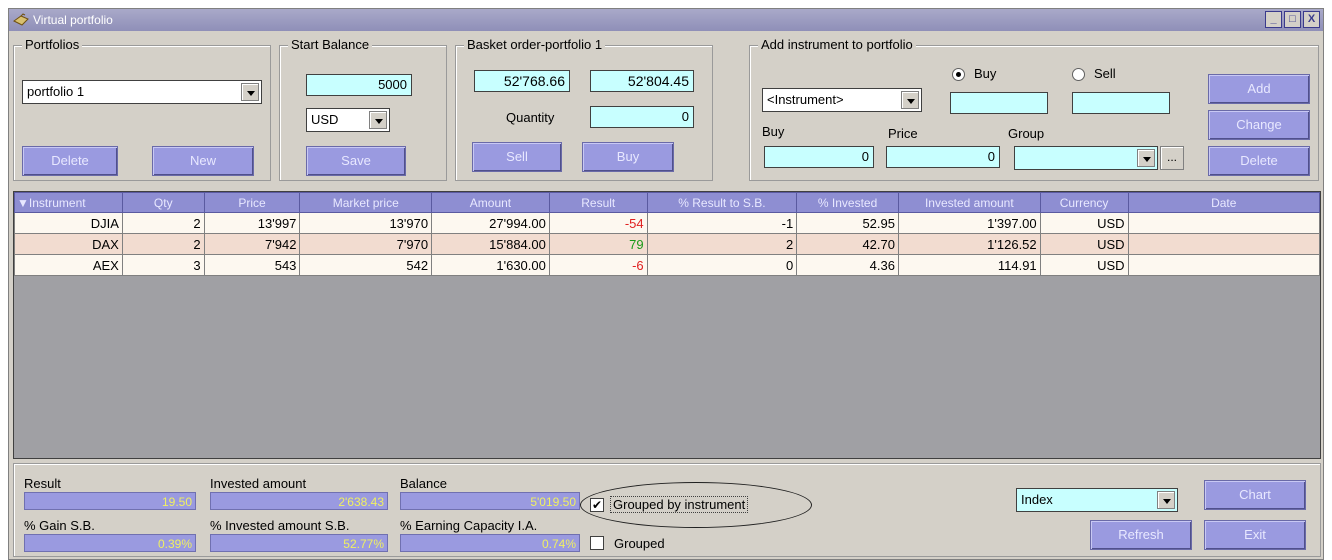  Describe the element at coordinates (252, 244) in the screenshot. I see `cell-price: 7'942` at that location.